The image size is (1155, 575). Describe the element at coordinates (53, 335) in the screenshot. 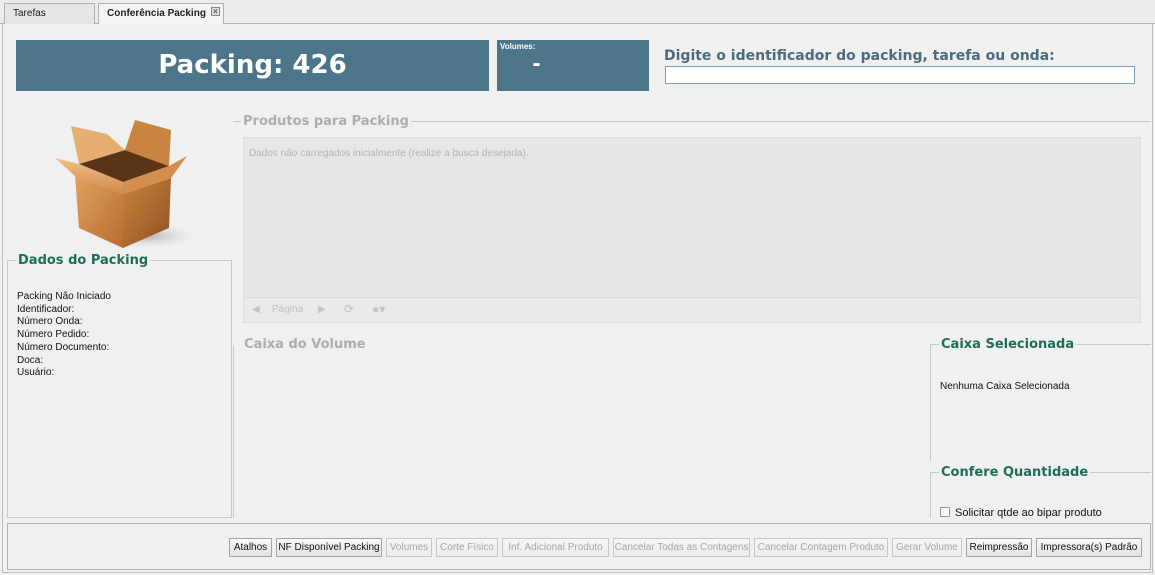

I see `dados-numero-pedido: Número Pedido:` at that location.